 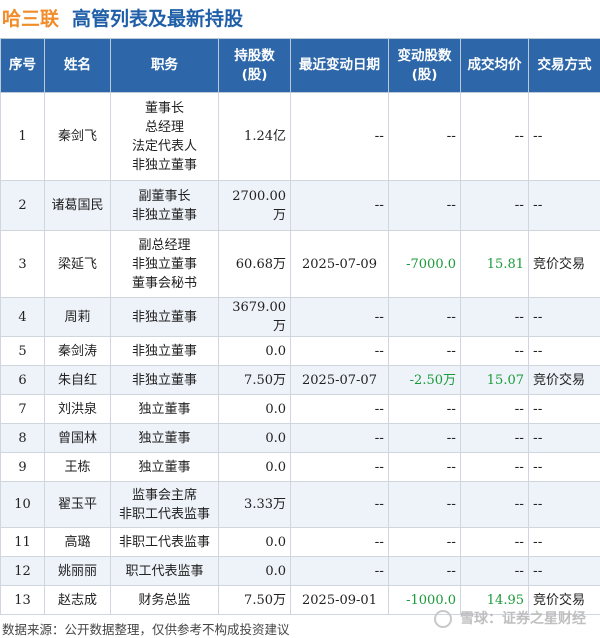 What do you see at coordinates (23, 264) in the screenshot?
I see `row-index: 3` at bounding box center [23, 264].